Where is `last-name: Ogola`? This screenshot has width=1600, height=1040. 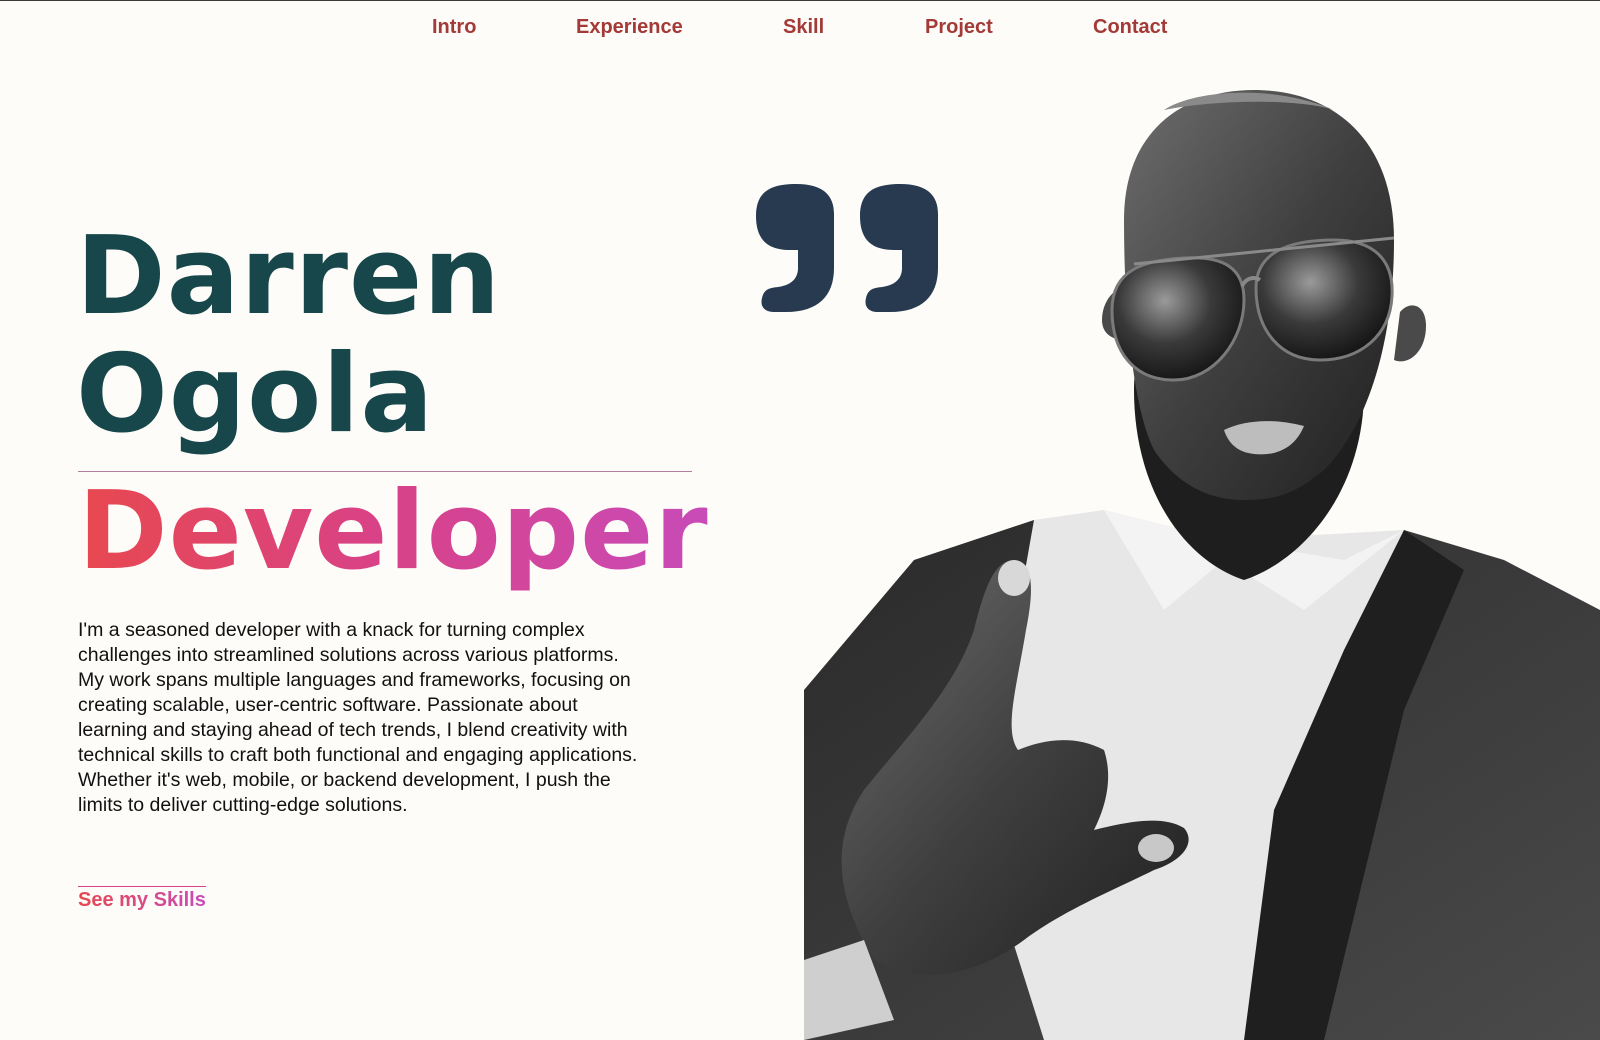 last-name: Ogola is located at coordinates (255, 394).